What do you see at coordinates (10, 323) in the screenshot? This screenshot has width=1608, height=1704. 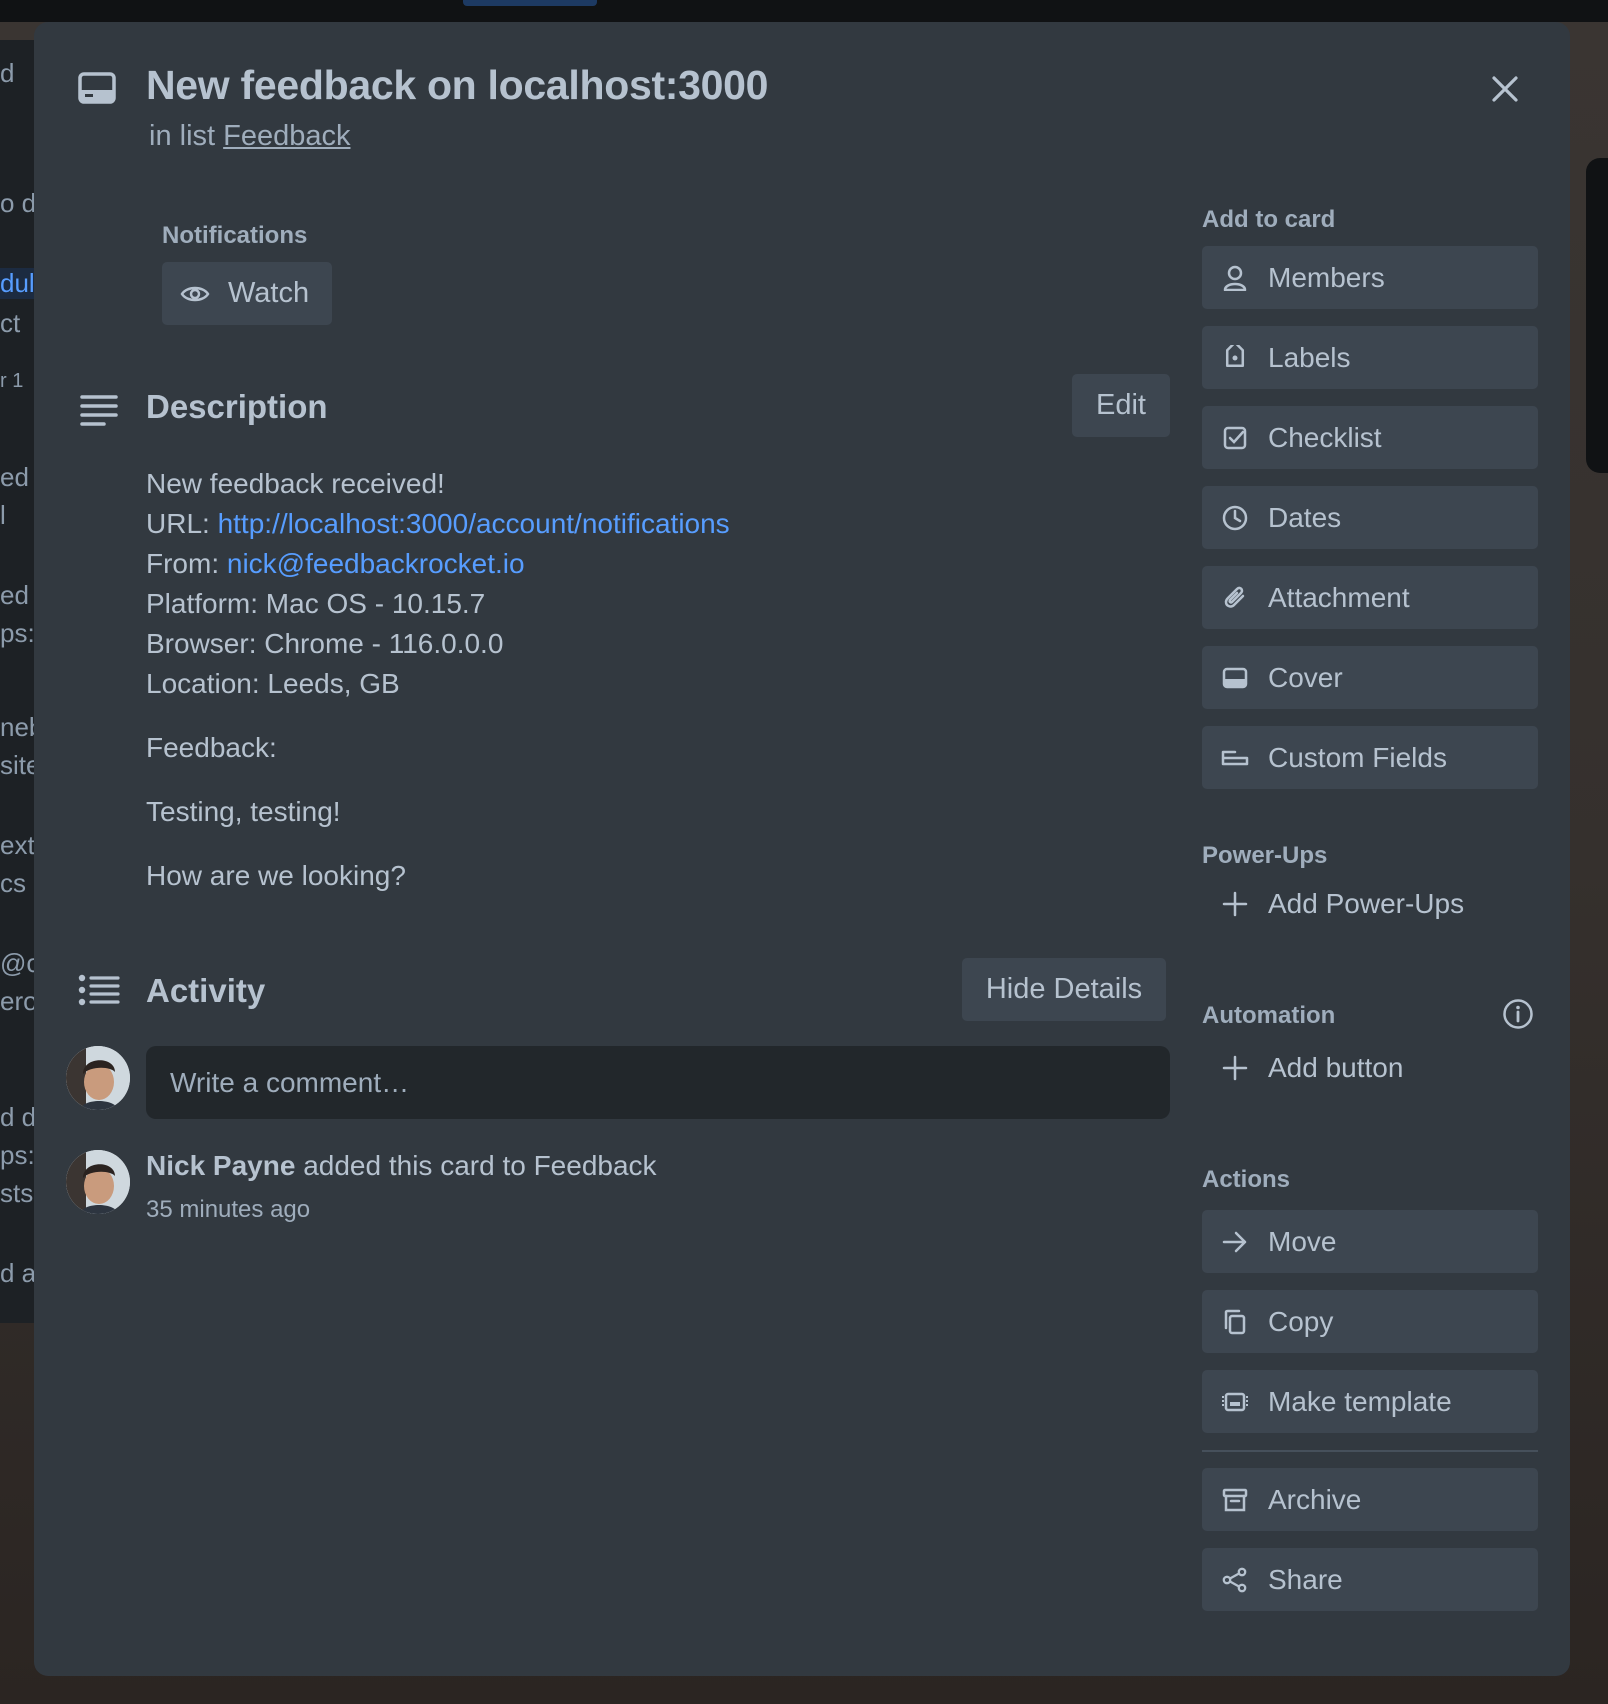 I see `board-text-fragment: ct` at bounding box center [10, 323].